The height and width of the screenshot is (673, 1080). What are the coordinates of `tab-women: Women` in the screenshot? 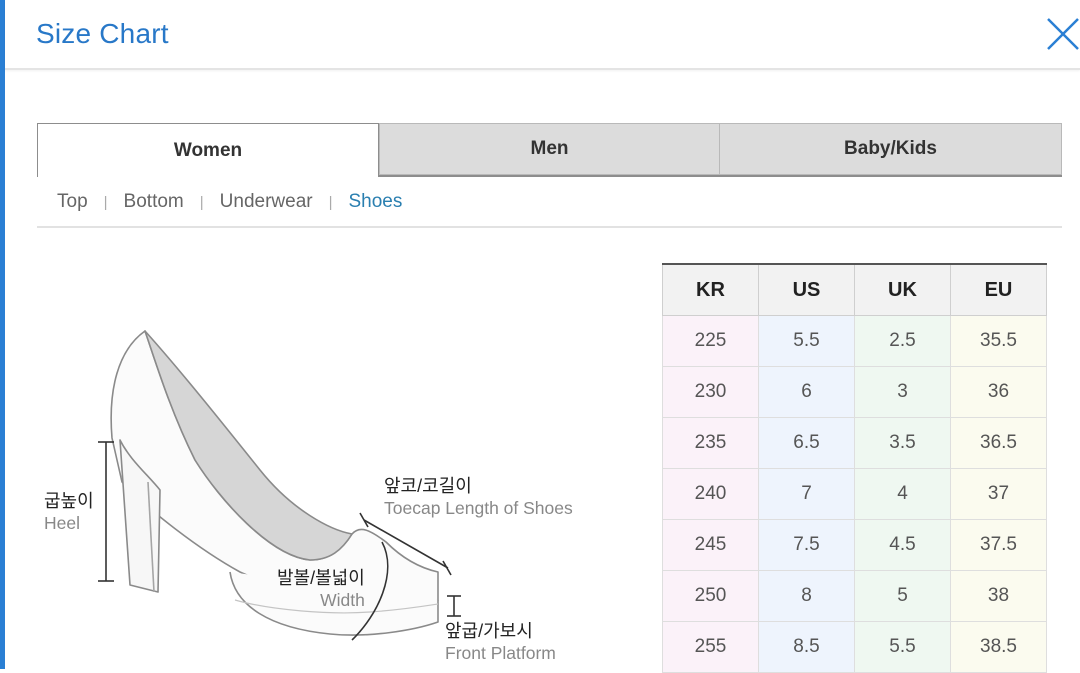 It's located at (208, 150).